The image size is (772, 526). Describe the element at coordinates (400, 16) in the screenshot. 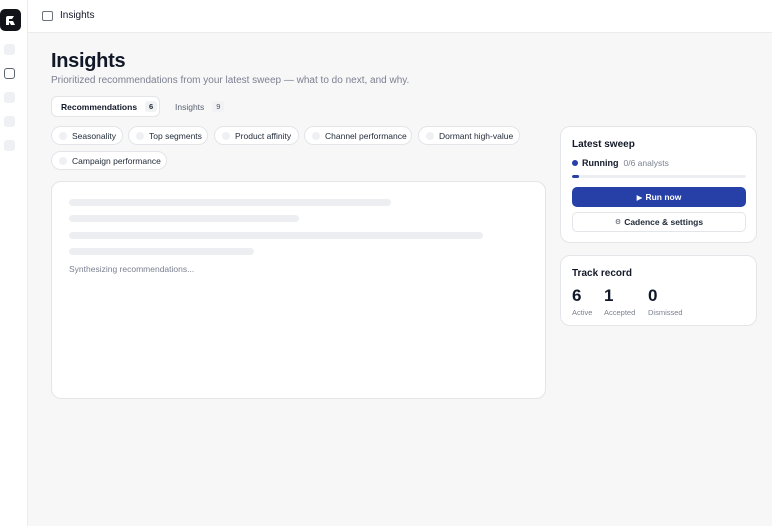

I see `top-bar: Insights` at that location.